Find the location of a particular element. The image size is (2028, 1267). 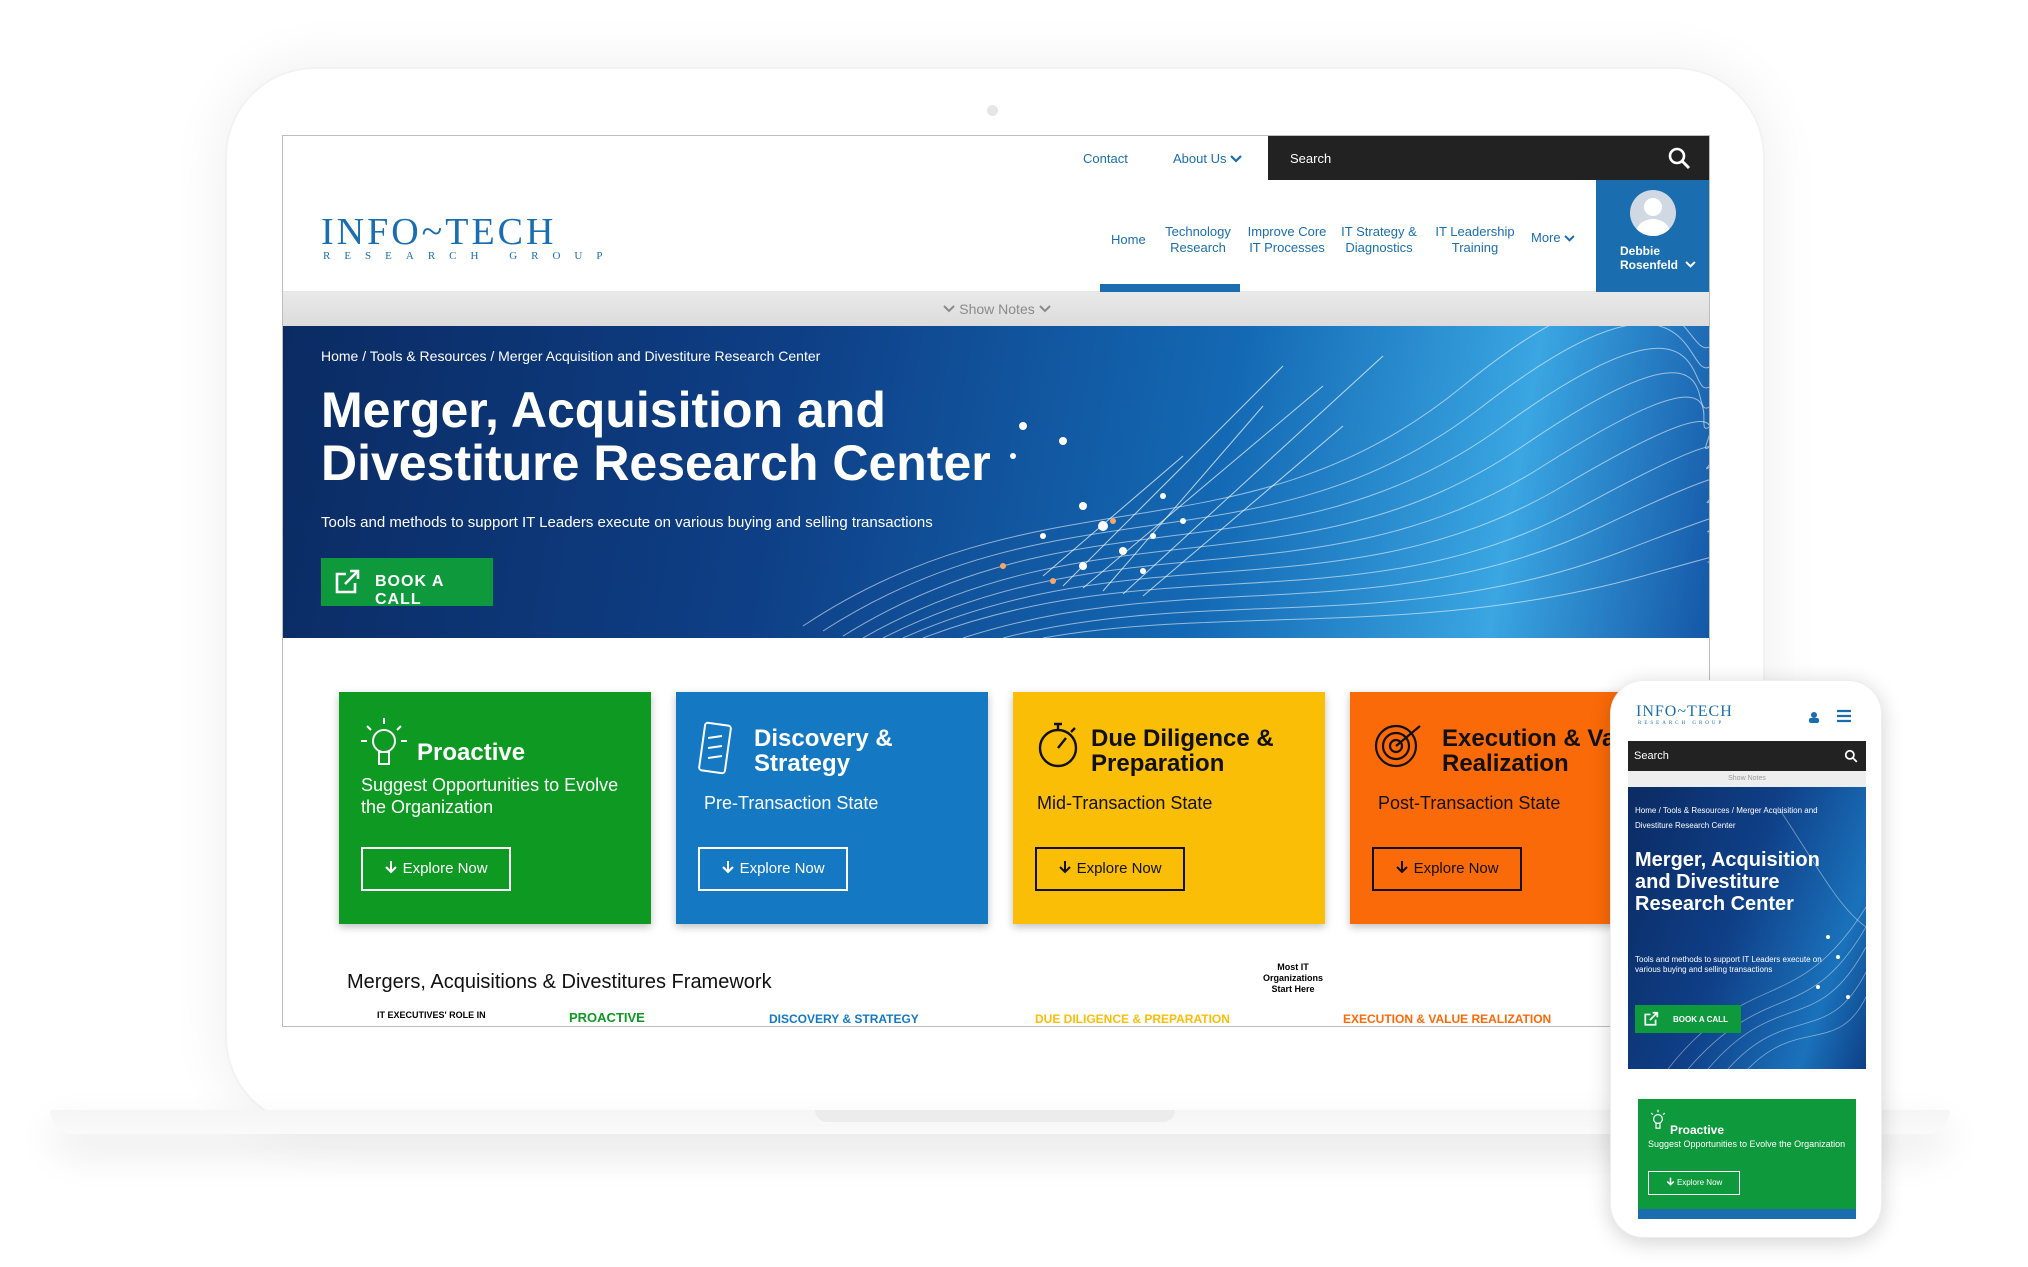

phone-explore-now-button: Explore Now is located at coordinates (1694, 1183).